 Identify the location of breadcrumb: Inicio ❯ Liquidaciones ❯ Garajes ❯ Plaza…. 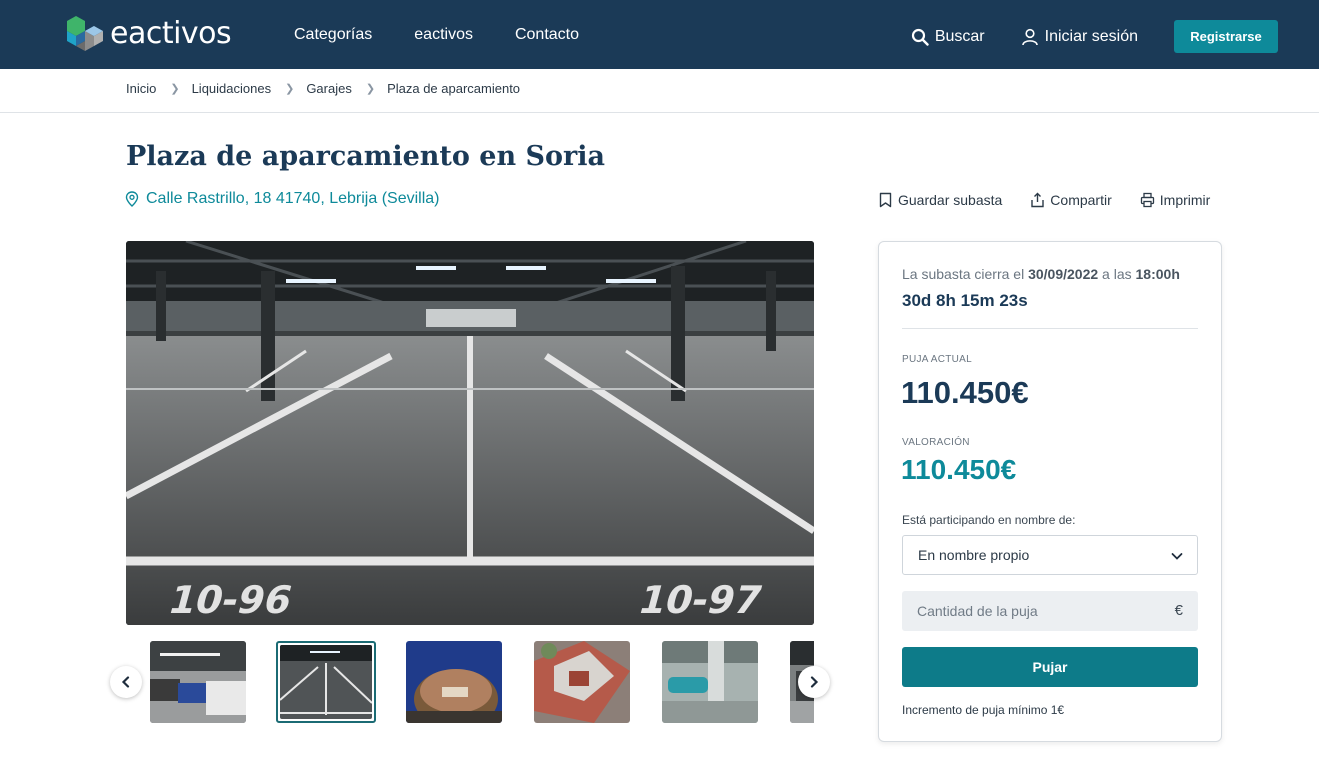
(323, 88).